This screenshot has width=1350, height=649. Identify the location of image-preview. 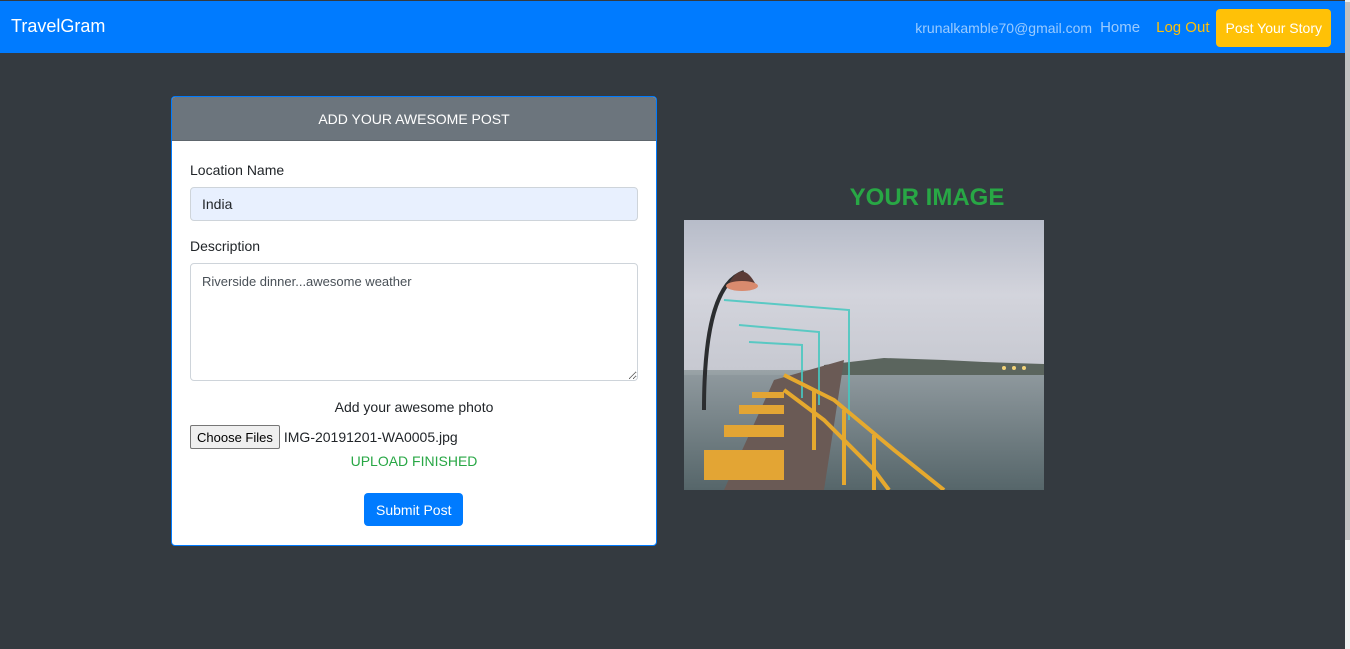
(864, 355).